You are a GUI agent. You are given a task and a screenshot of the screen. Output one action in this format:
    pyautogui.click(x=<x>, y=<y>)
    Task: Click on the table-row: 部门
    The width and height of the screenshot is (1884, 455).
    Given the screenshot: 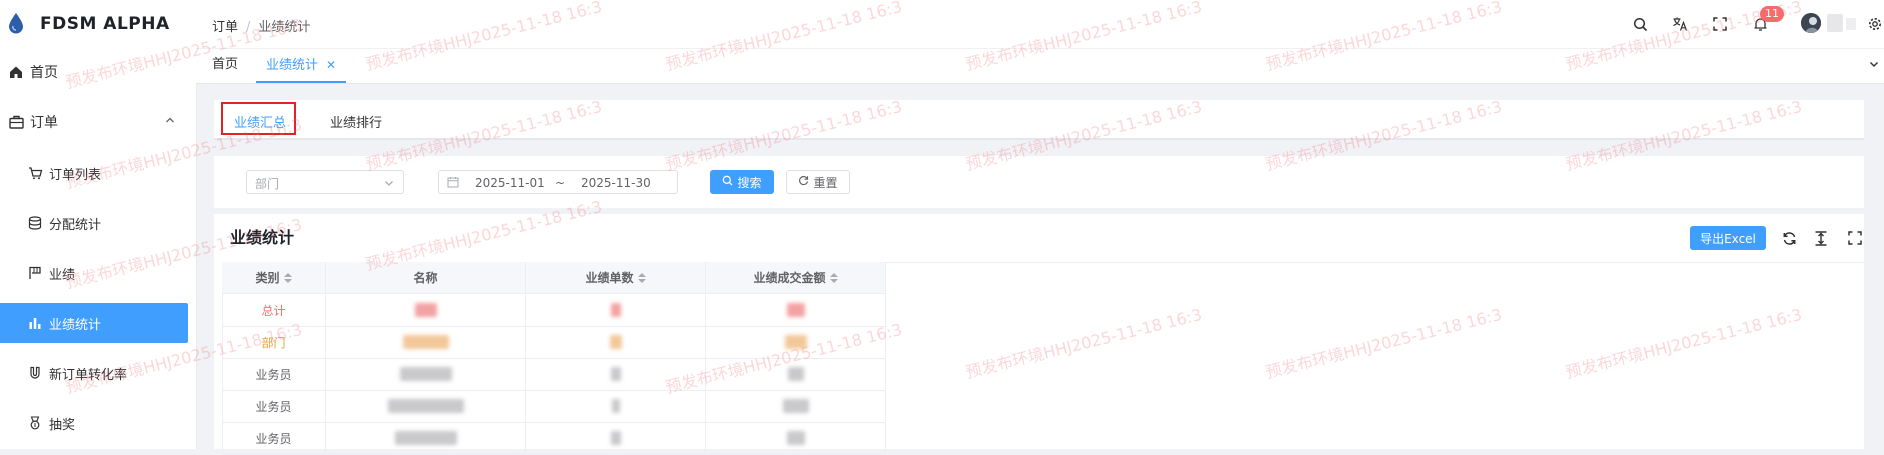 What is the action you would take?
    pyautogui.click(x=554, y=342)
    